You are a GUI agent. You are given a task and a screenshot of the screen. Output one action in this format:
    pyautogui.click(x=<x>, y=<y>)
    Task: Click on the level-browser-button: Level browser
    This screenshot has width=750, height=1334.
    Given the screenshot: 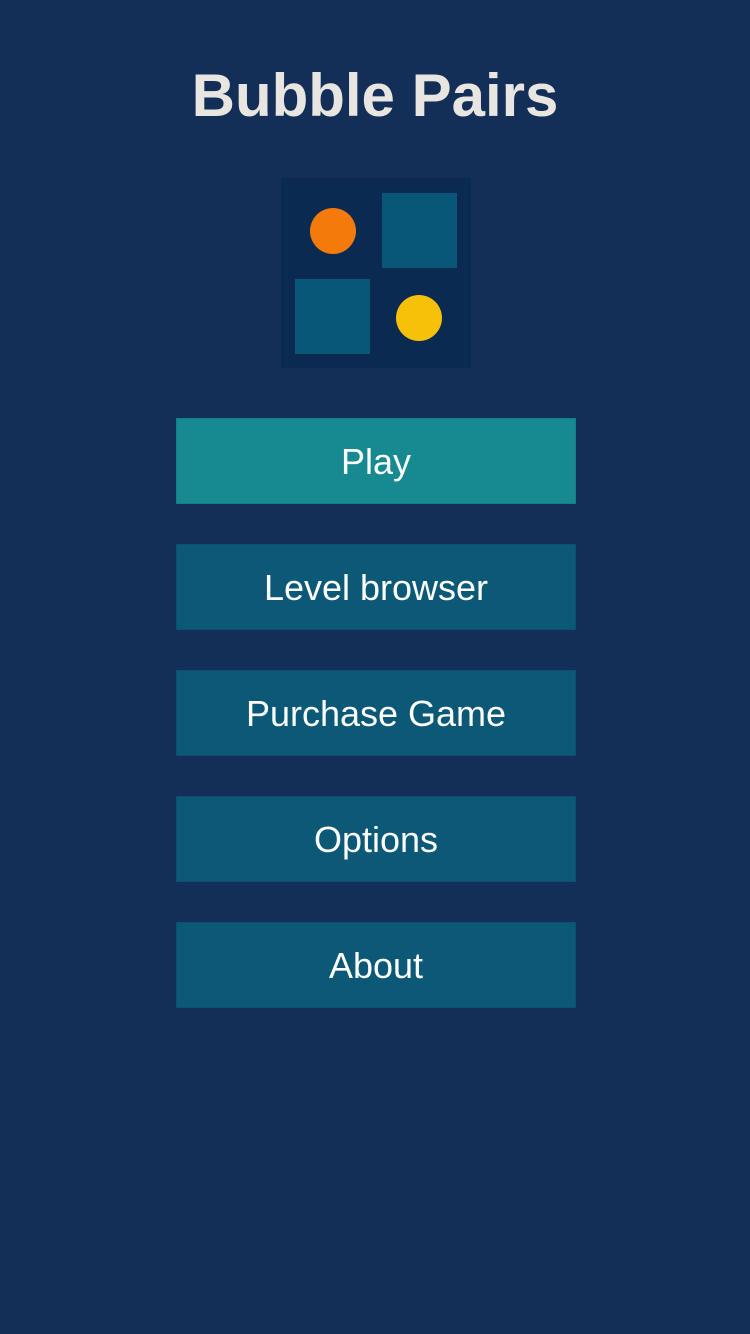 What is the action you would take?
    pyautogui.click(x=376, y=587)
    